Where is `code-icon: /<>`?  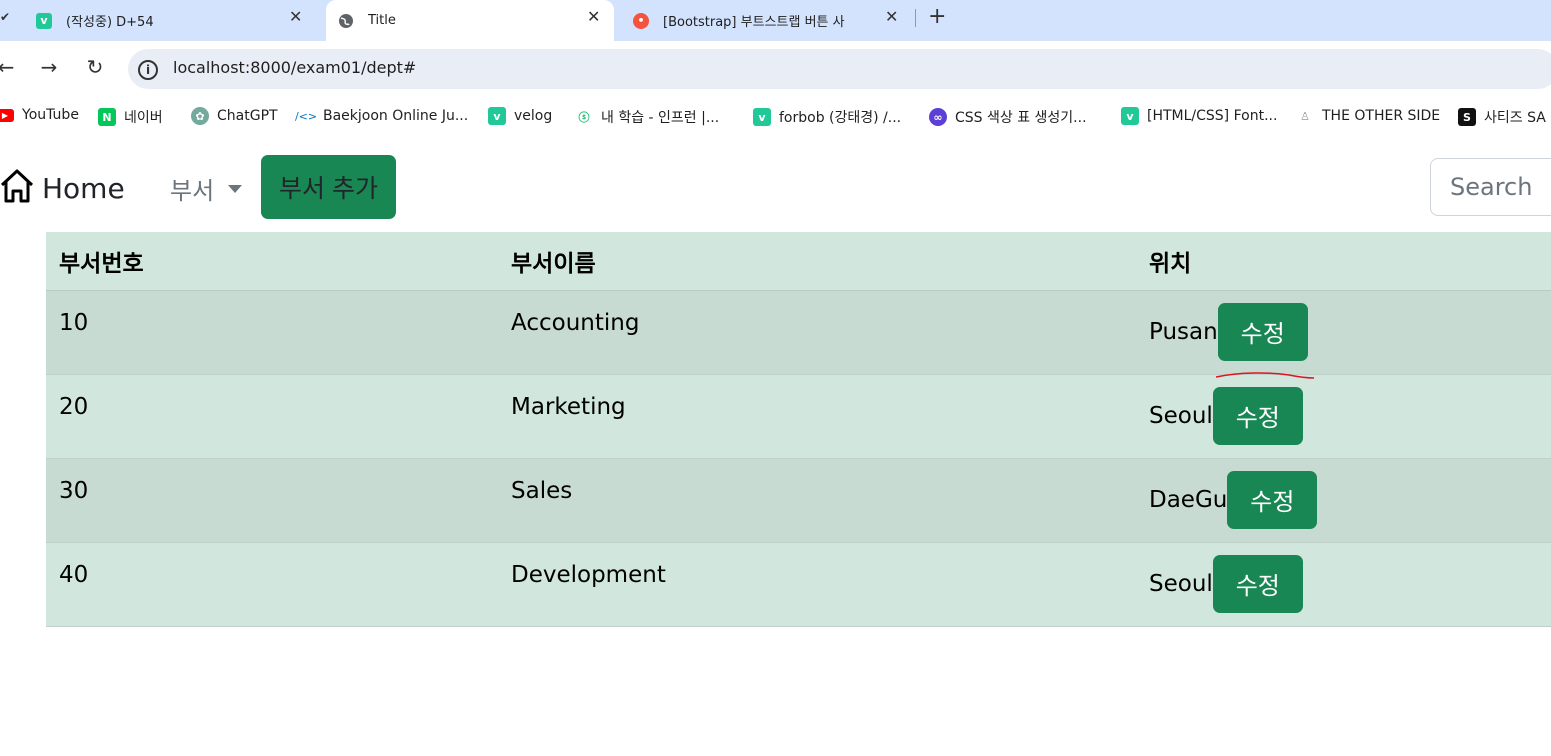 code-icon: /<> is located at coordinates (306, 116).